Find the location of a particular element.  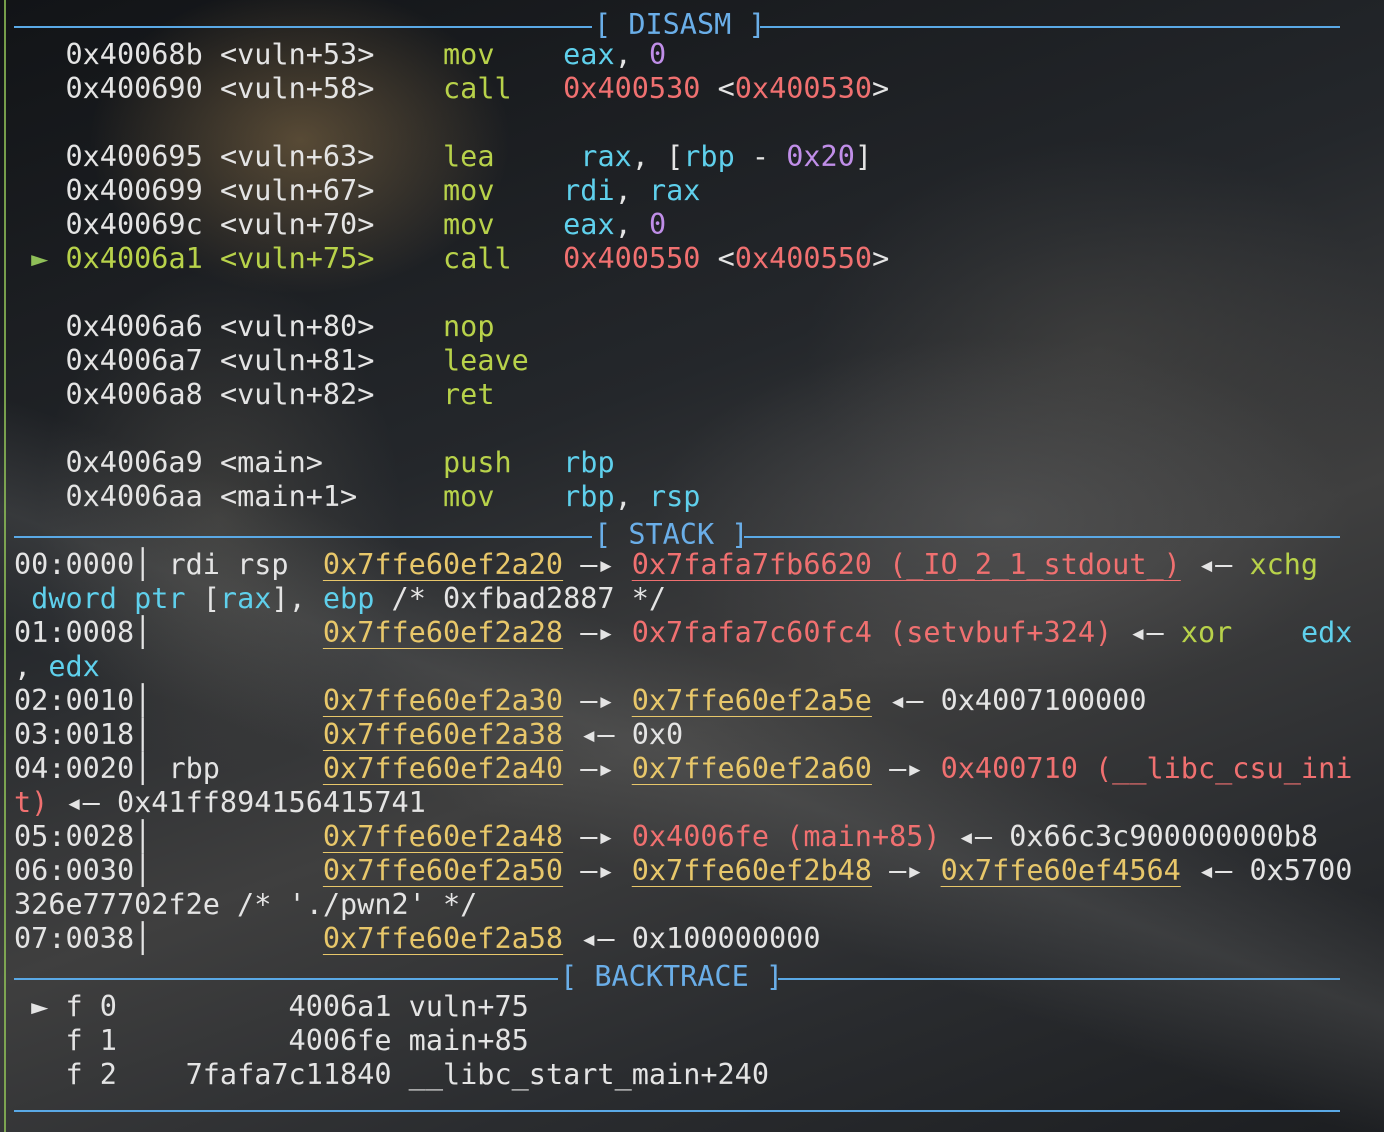

disasm-line: 0x40068b <vuln+53> mov eax, 0 is located at coordinates (340, 55).